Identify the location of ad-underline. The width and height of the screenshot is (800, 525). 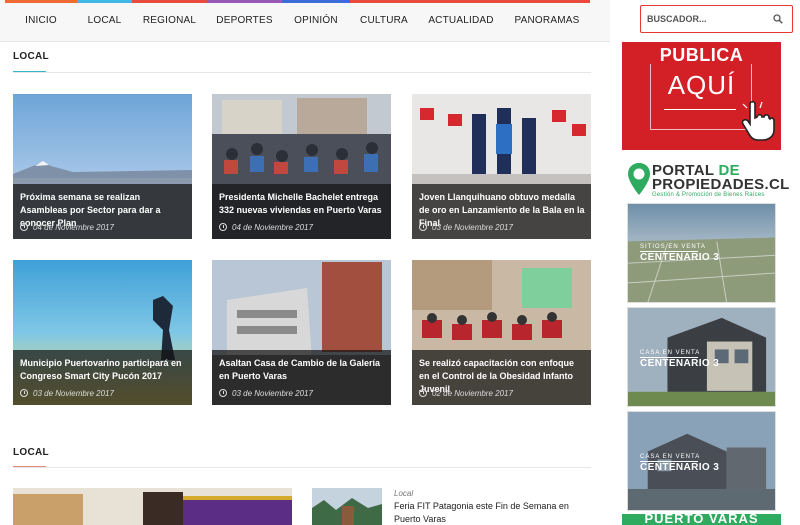
(700, 109).